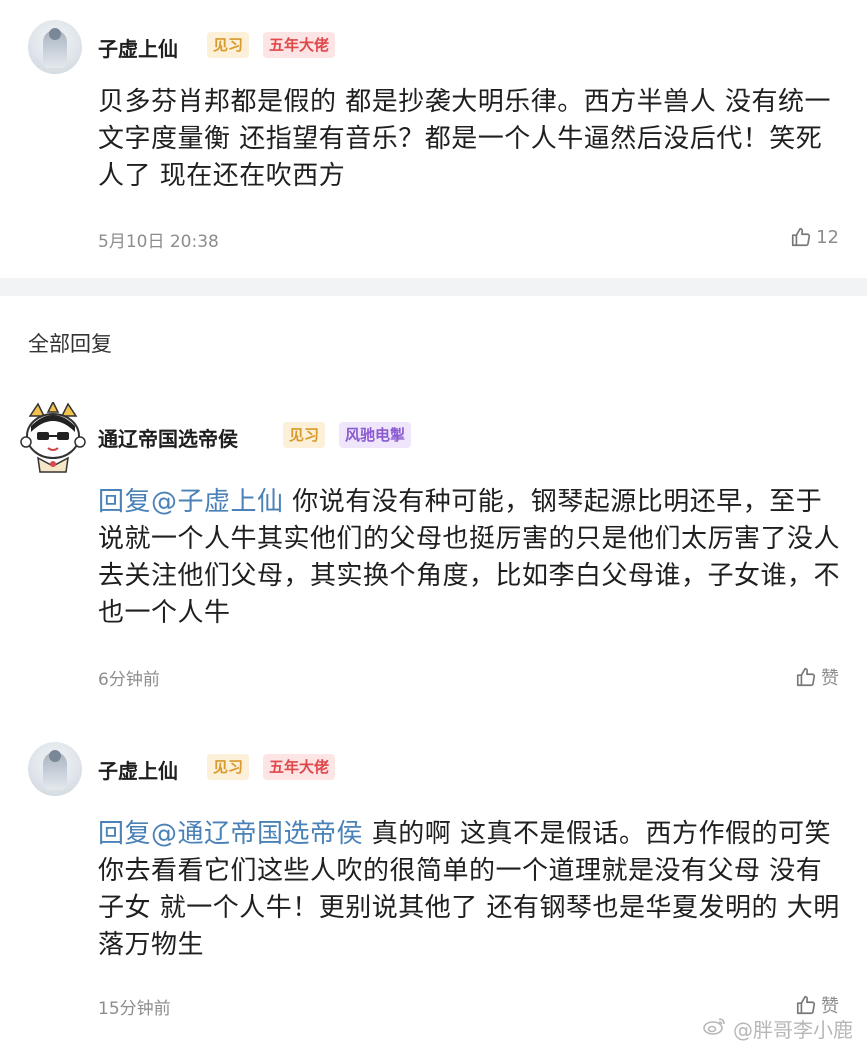  I want to click on timestamp: 5月10日 20:38, so click(158, 242).